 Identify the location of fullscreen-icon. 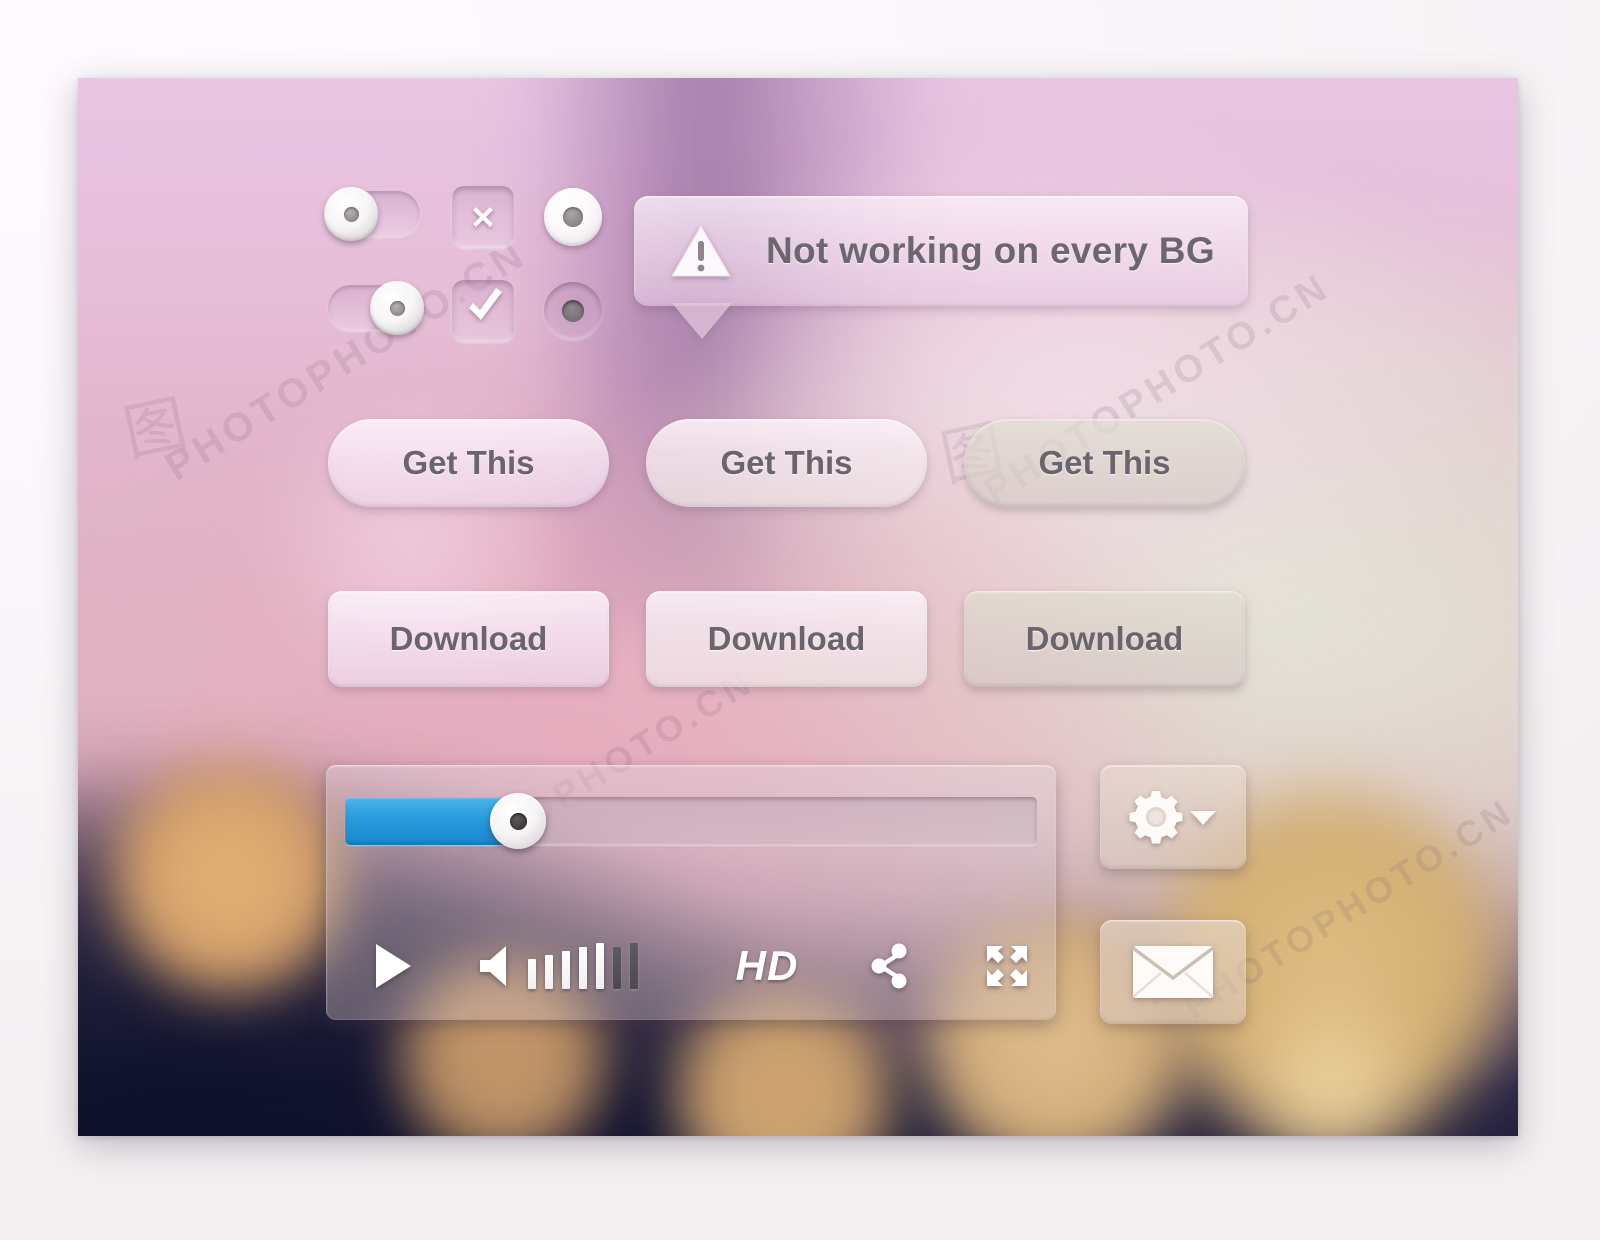
(1007, 966).